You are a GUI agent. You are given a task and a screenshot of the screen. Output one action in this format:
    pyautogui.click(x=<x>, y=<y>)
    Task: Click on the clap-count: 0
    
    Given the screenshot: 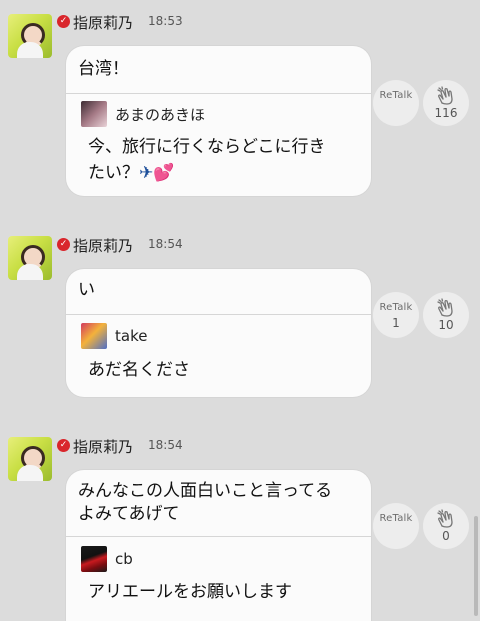 What is the action you would take?
    pyautogui.click(x=446, y=536)
    